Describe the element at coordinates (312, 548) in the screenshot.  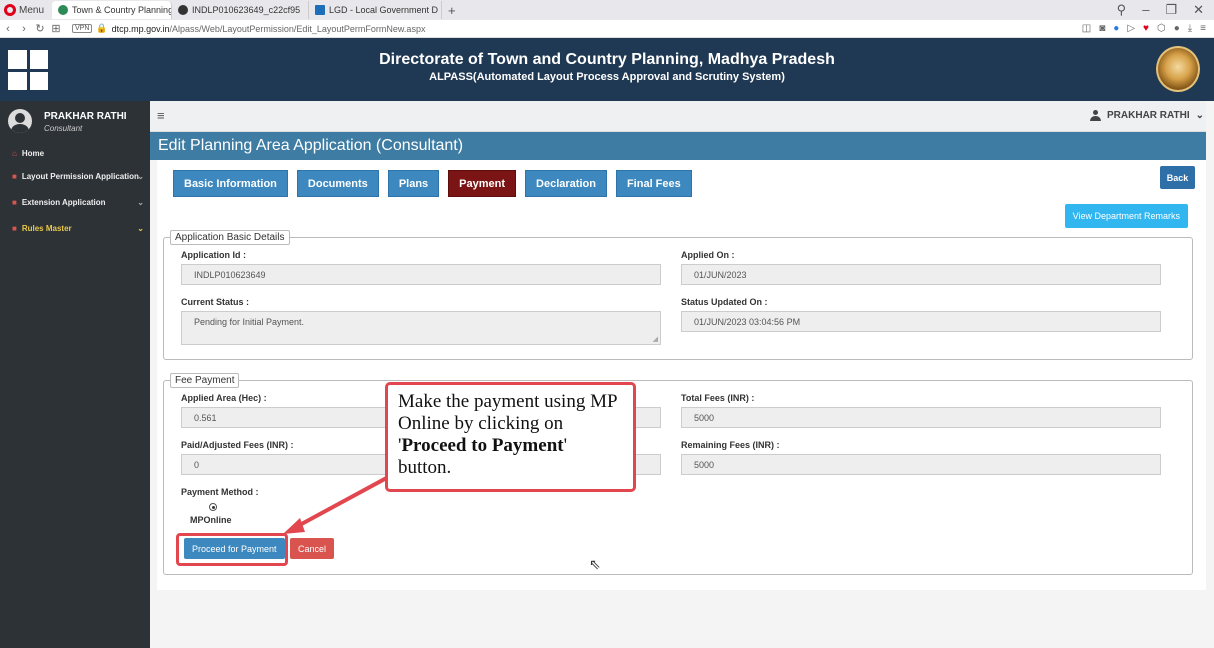
I see `cancel-button: Cancel` at that location.